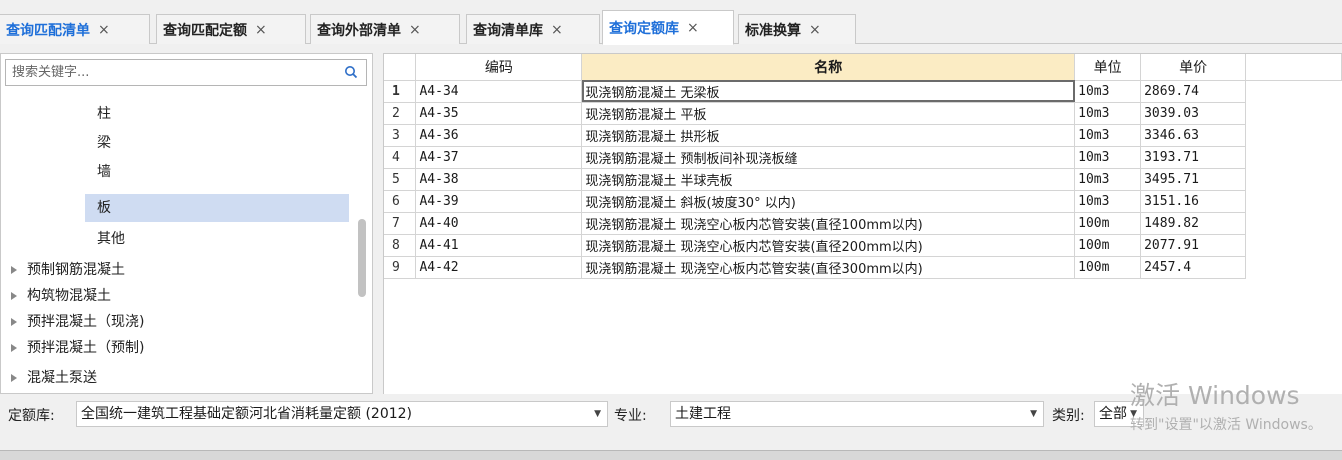  I want to click on cell-price: 1489.82, so click(1193, 223).